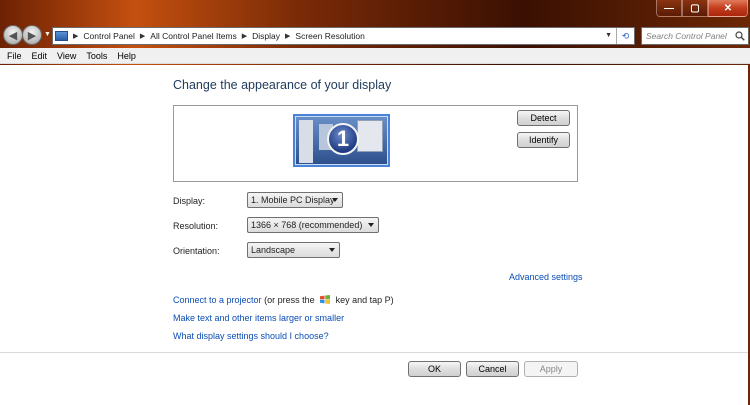  I want to click on menu-edit: Edit, so click(40, 56).